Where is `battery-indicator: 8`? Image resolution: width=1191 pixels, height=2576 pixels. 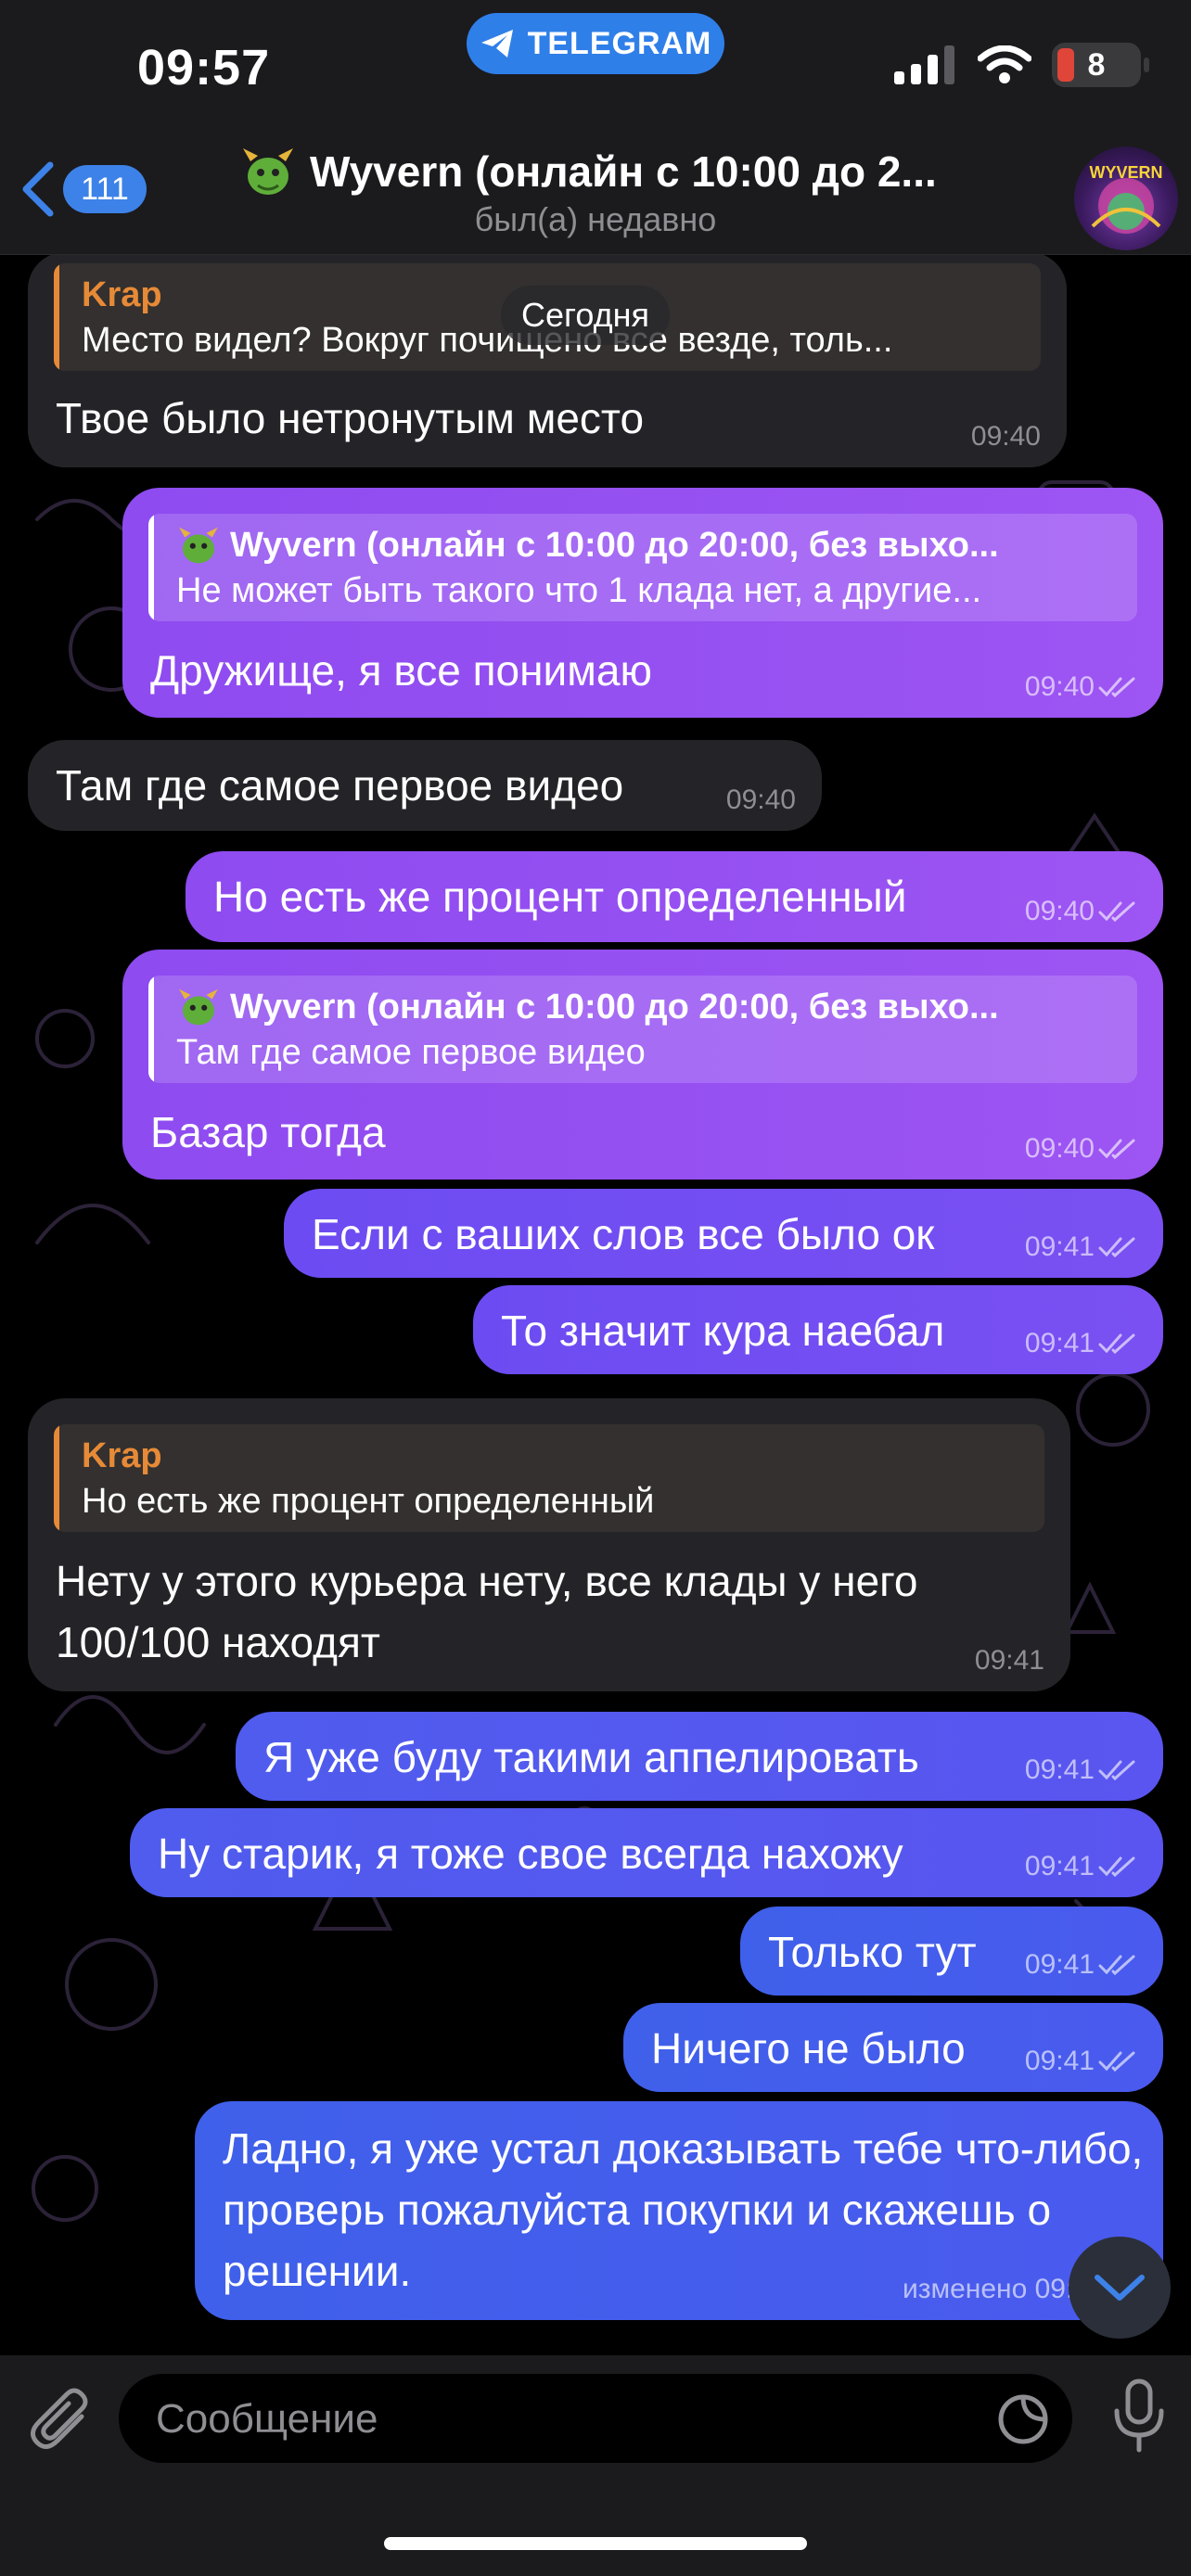
battery-indicator: 8 is located at coordinates (1100, 65).